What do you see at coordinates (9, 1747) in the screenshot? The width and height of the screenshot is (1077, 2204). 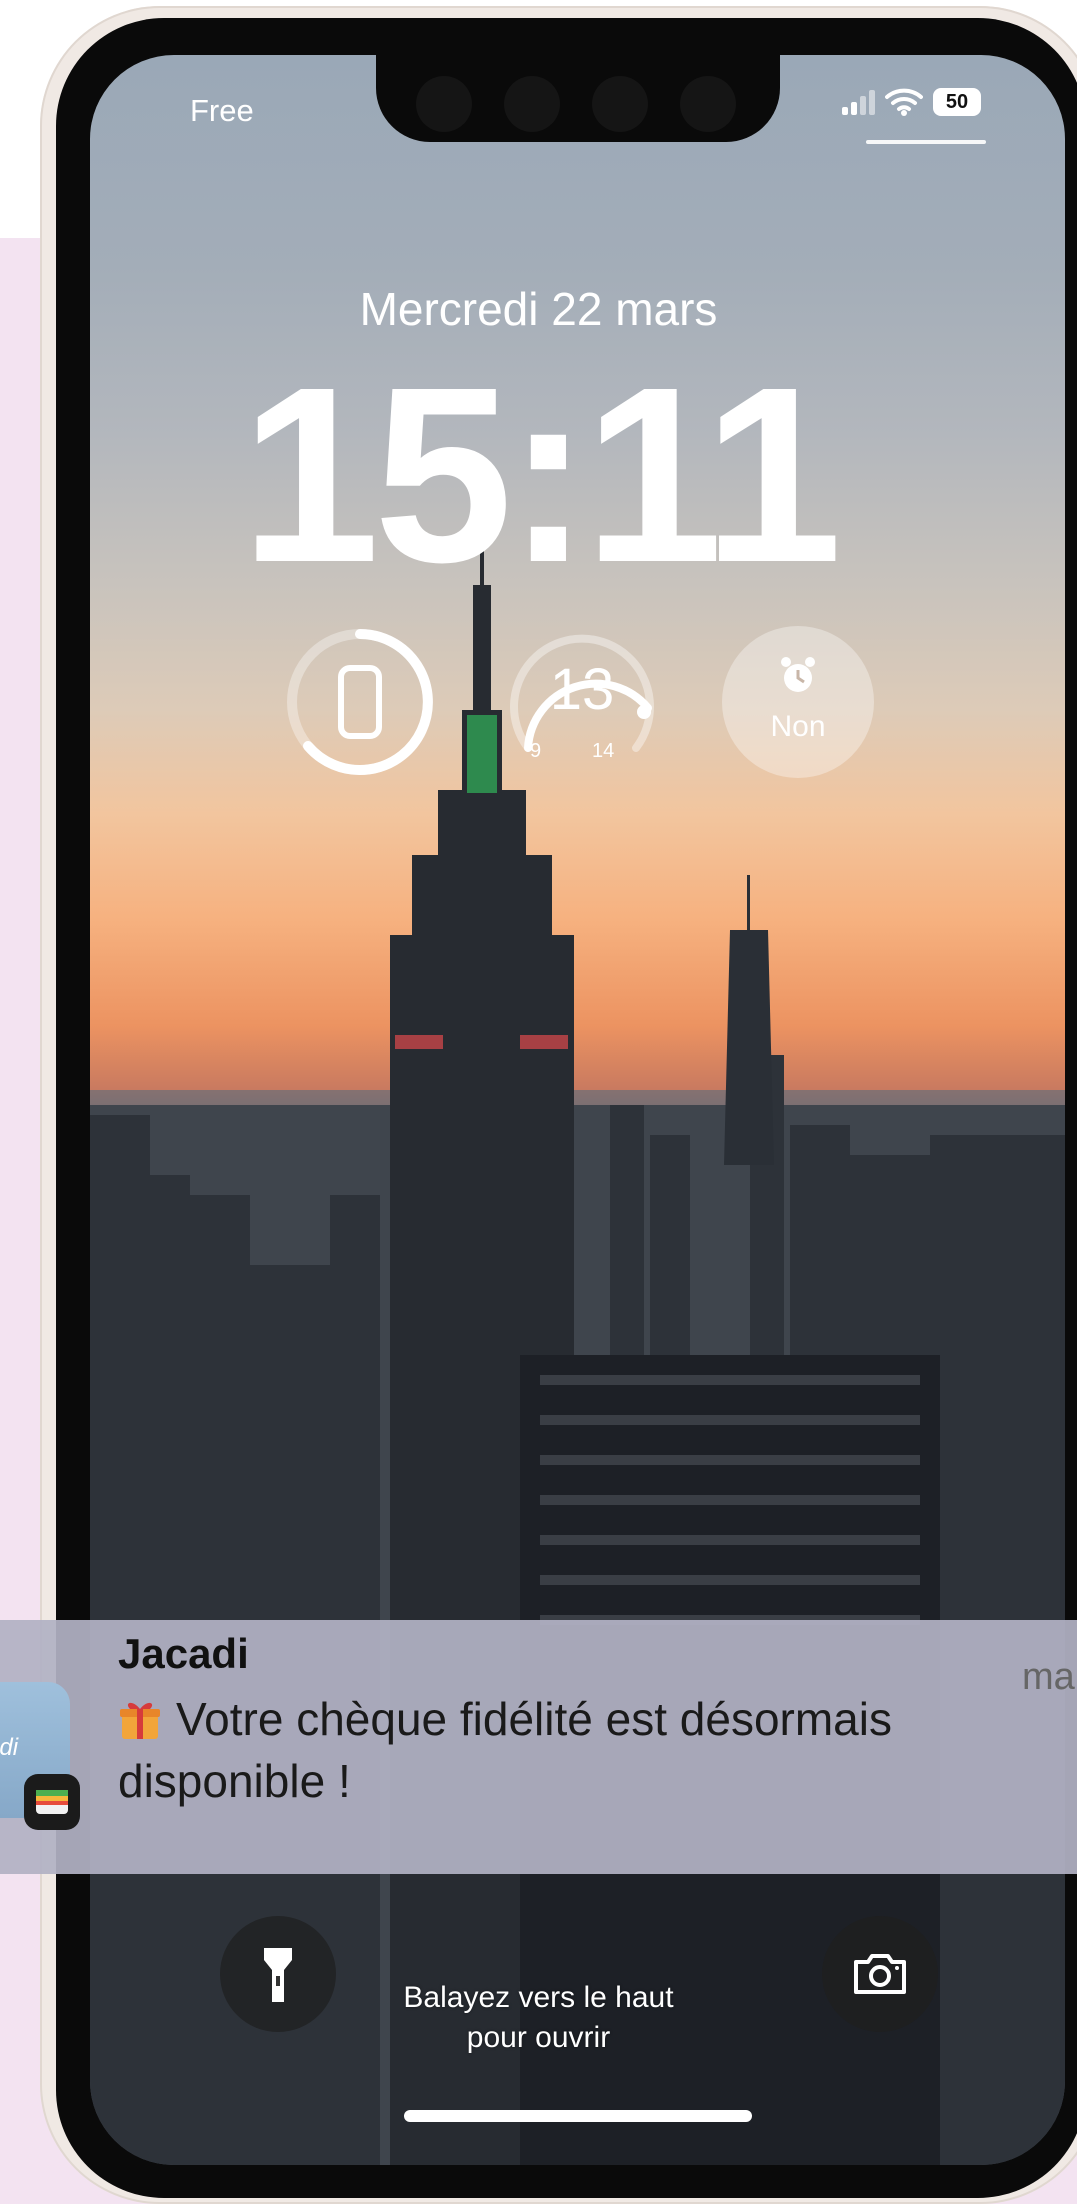 I see `app-icon-label: adi` at bounding box center [9, 1747].